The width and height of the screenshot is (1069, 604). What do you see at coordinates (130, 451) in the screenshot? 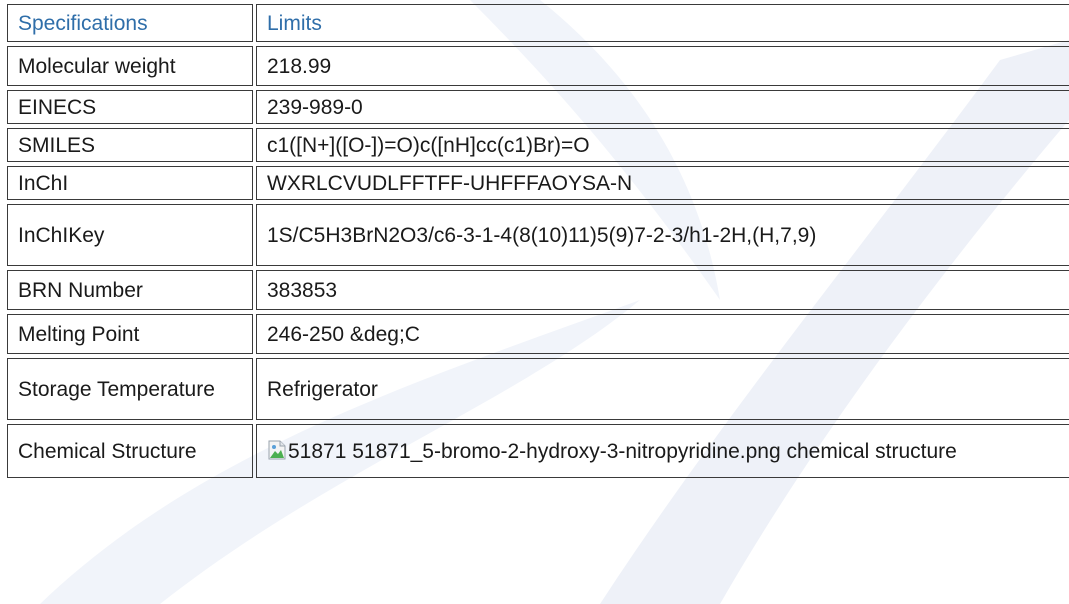
I see `row-label: Chemical Structure` at bounding box center [130, 451].